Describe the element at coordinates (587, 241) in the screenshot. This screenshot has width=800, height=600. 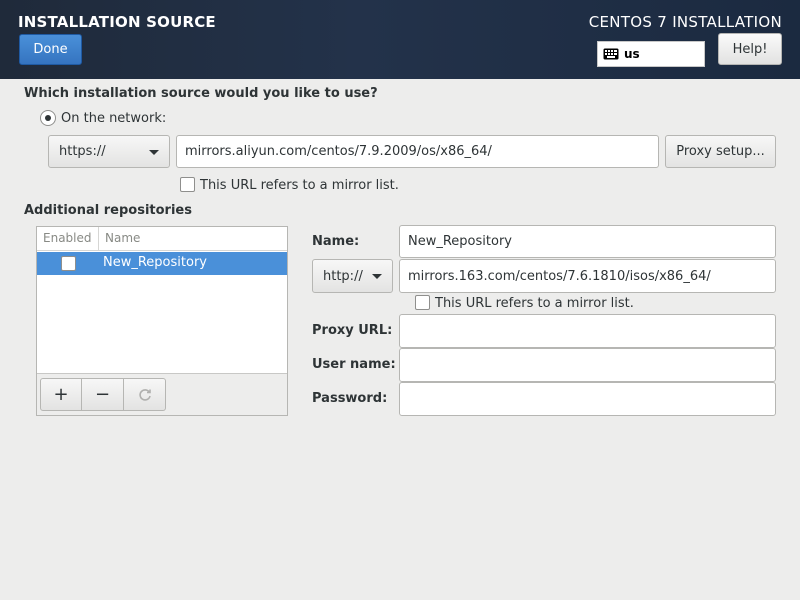
I see `repo-name-input: New_Repository` at that location.